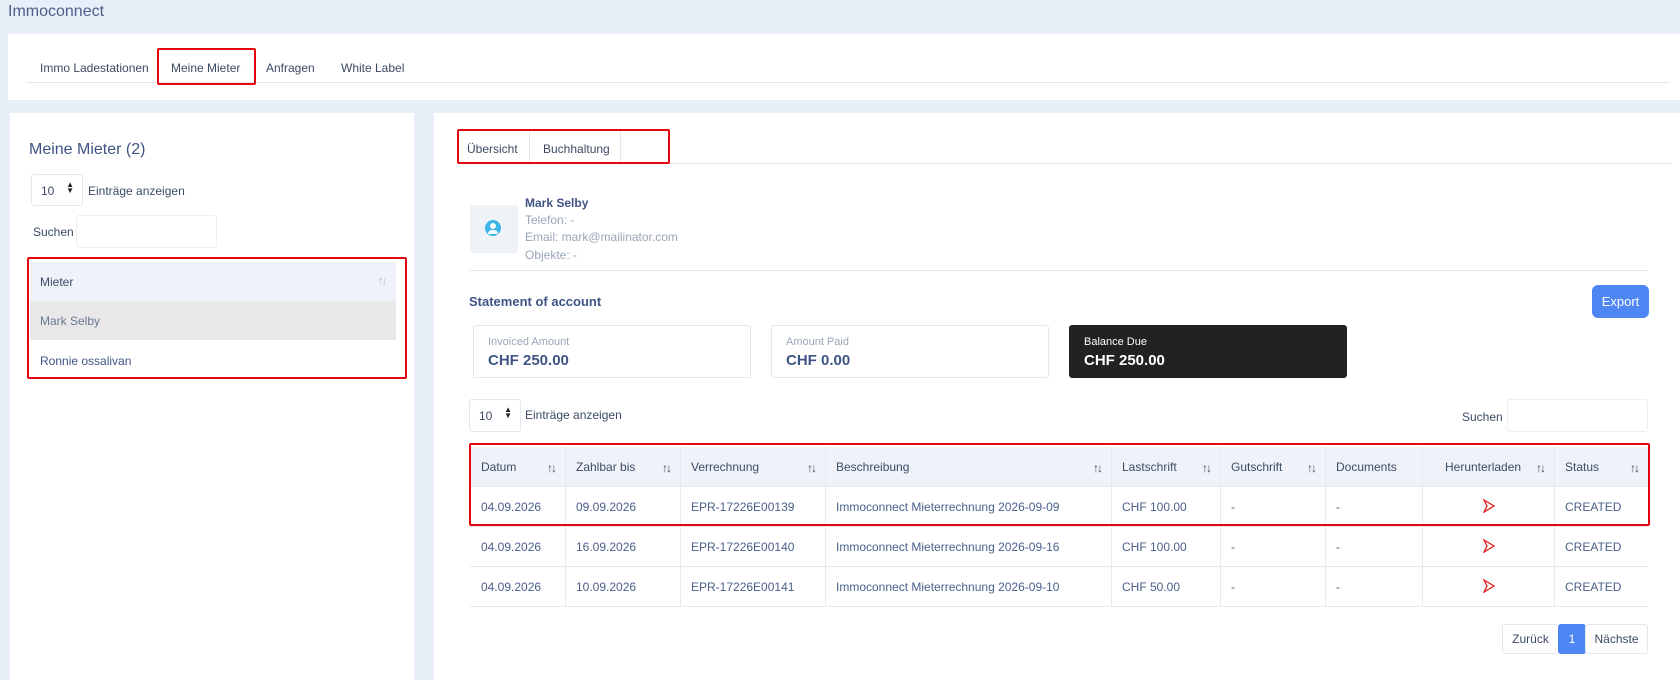 The height and width of the screenshot is (680, 1680). What do you see at coordinates (1115, 342) in the screenshot?
I see `balance-due-label: Balance Due` at bounding box center [1115, 342].